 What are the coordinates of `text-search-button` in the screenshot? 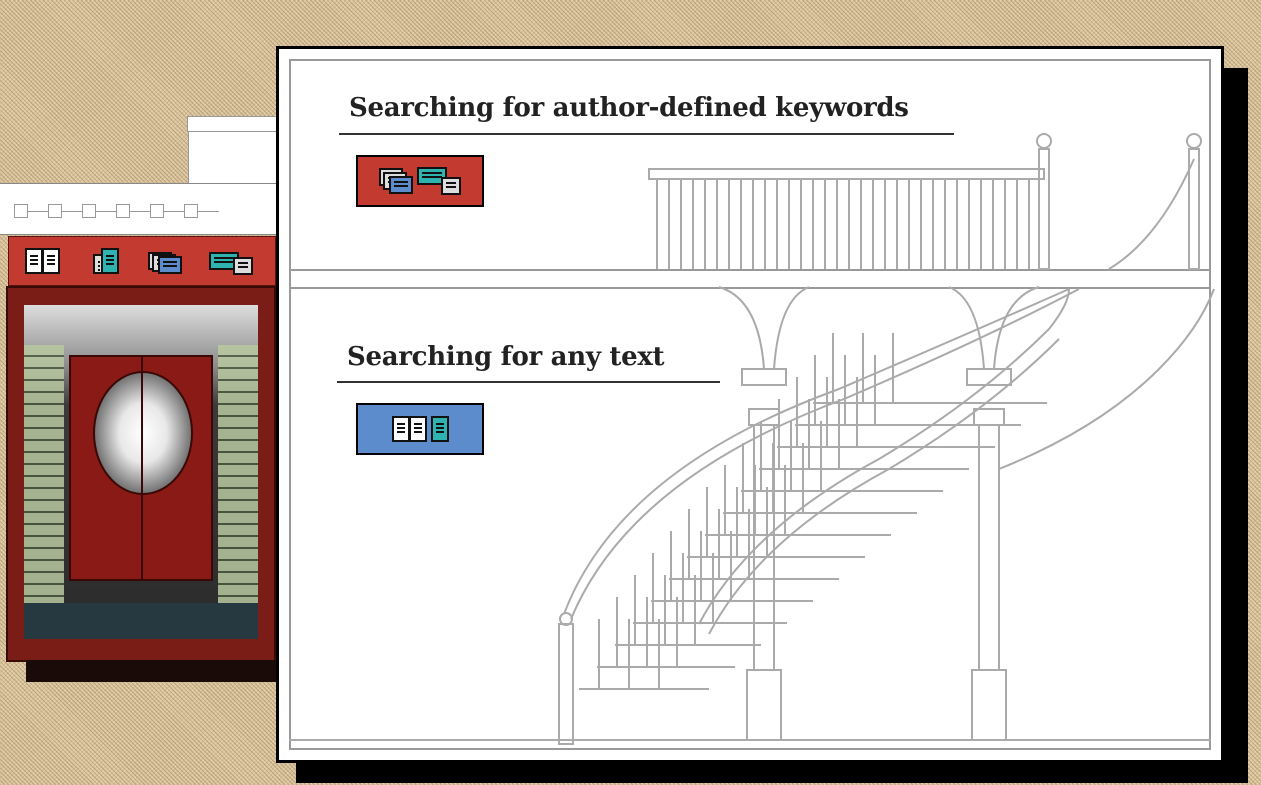 It's located at (420, 429).